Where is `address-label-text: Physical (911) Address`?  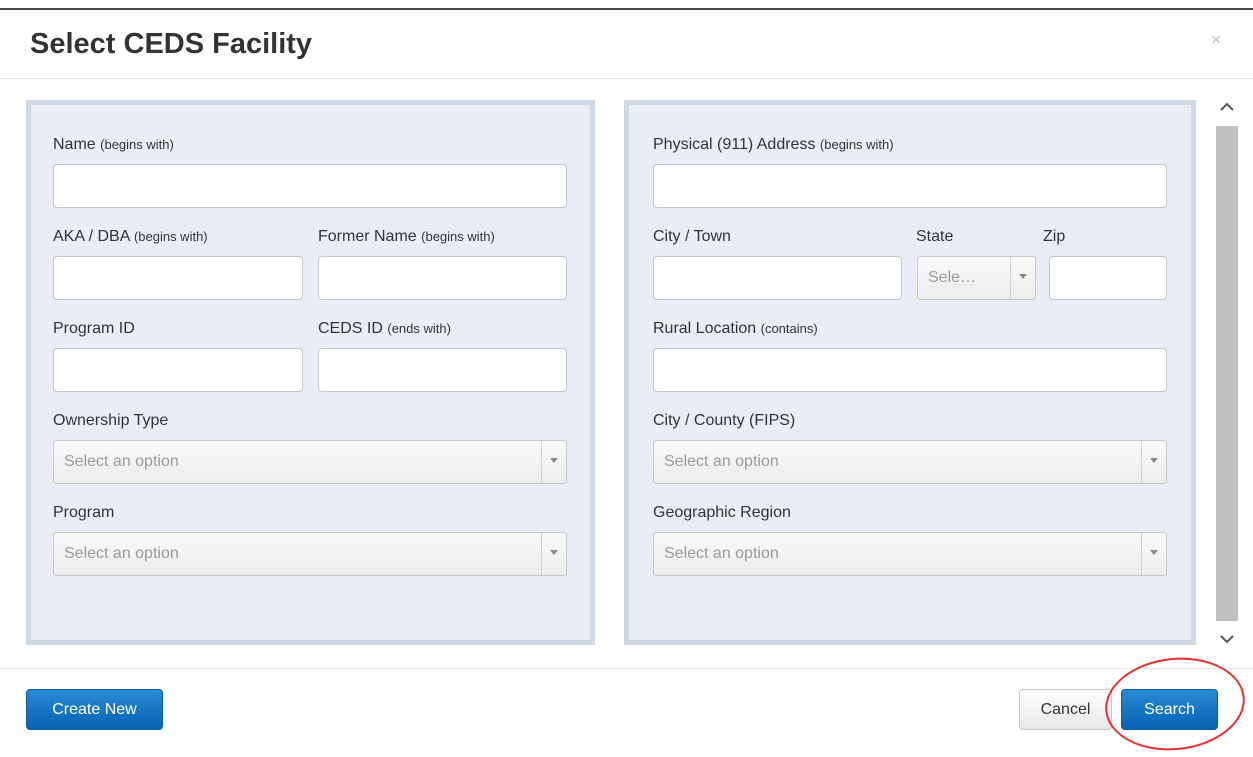 address-label-text: Physical (911) Address is located at coordinates (734, 144).